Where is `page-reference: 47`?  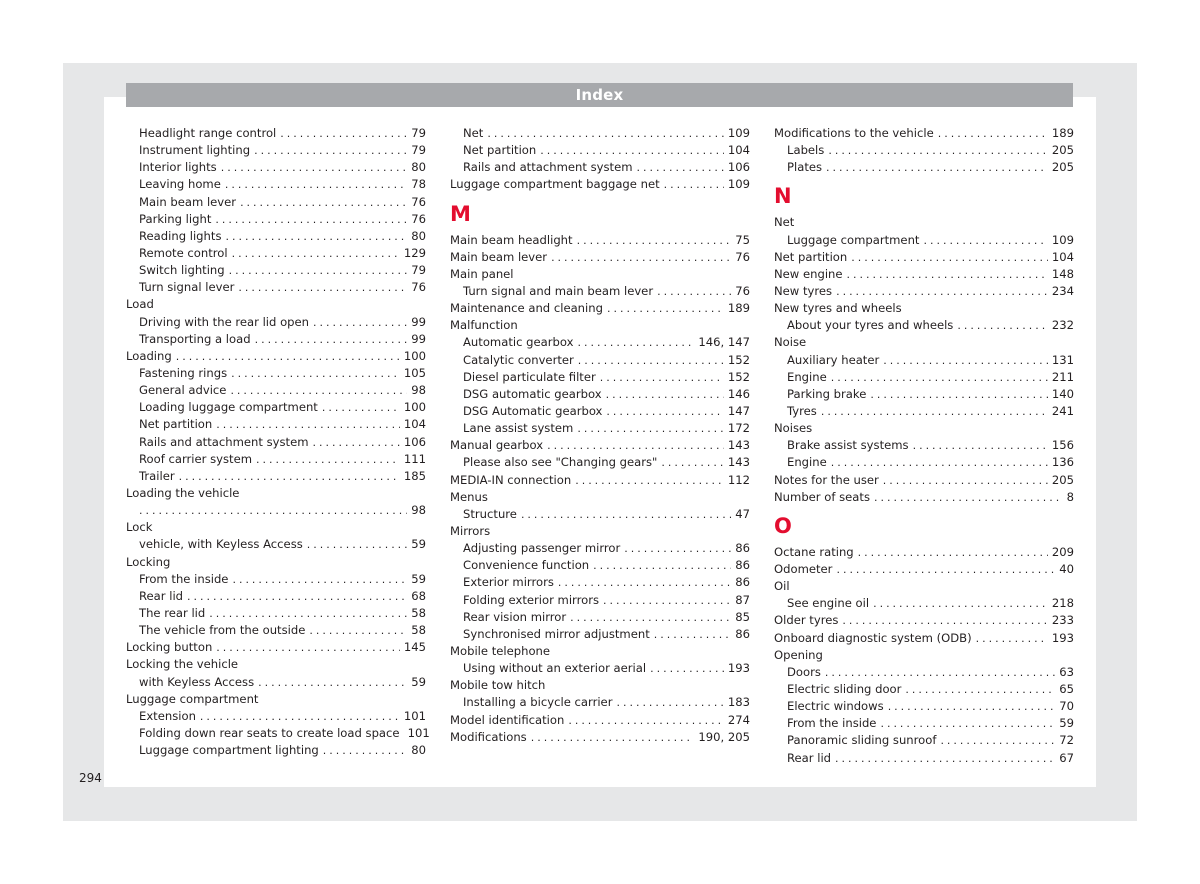
page-reference: 47 is located at coordinates (742, 514).